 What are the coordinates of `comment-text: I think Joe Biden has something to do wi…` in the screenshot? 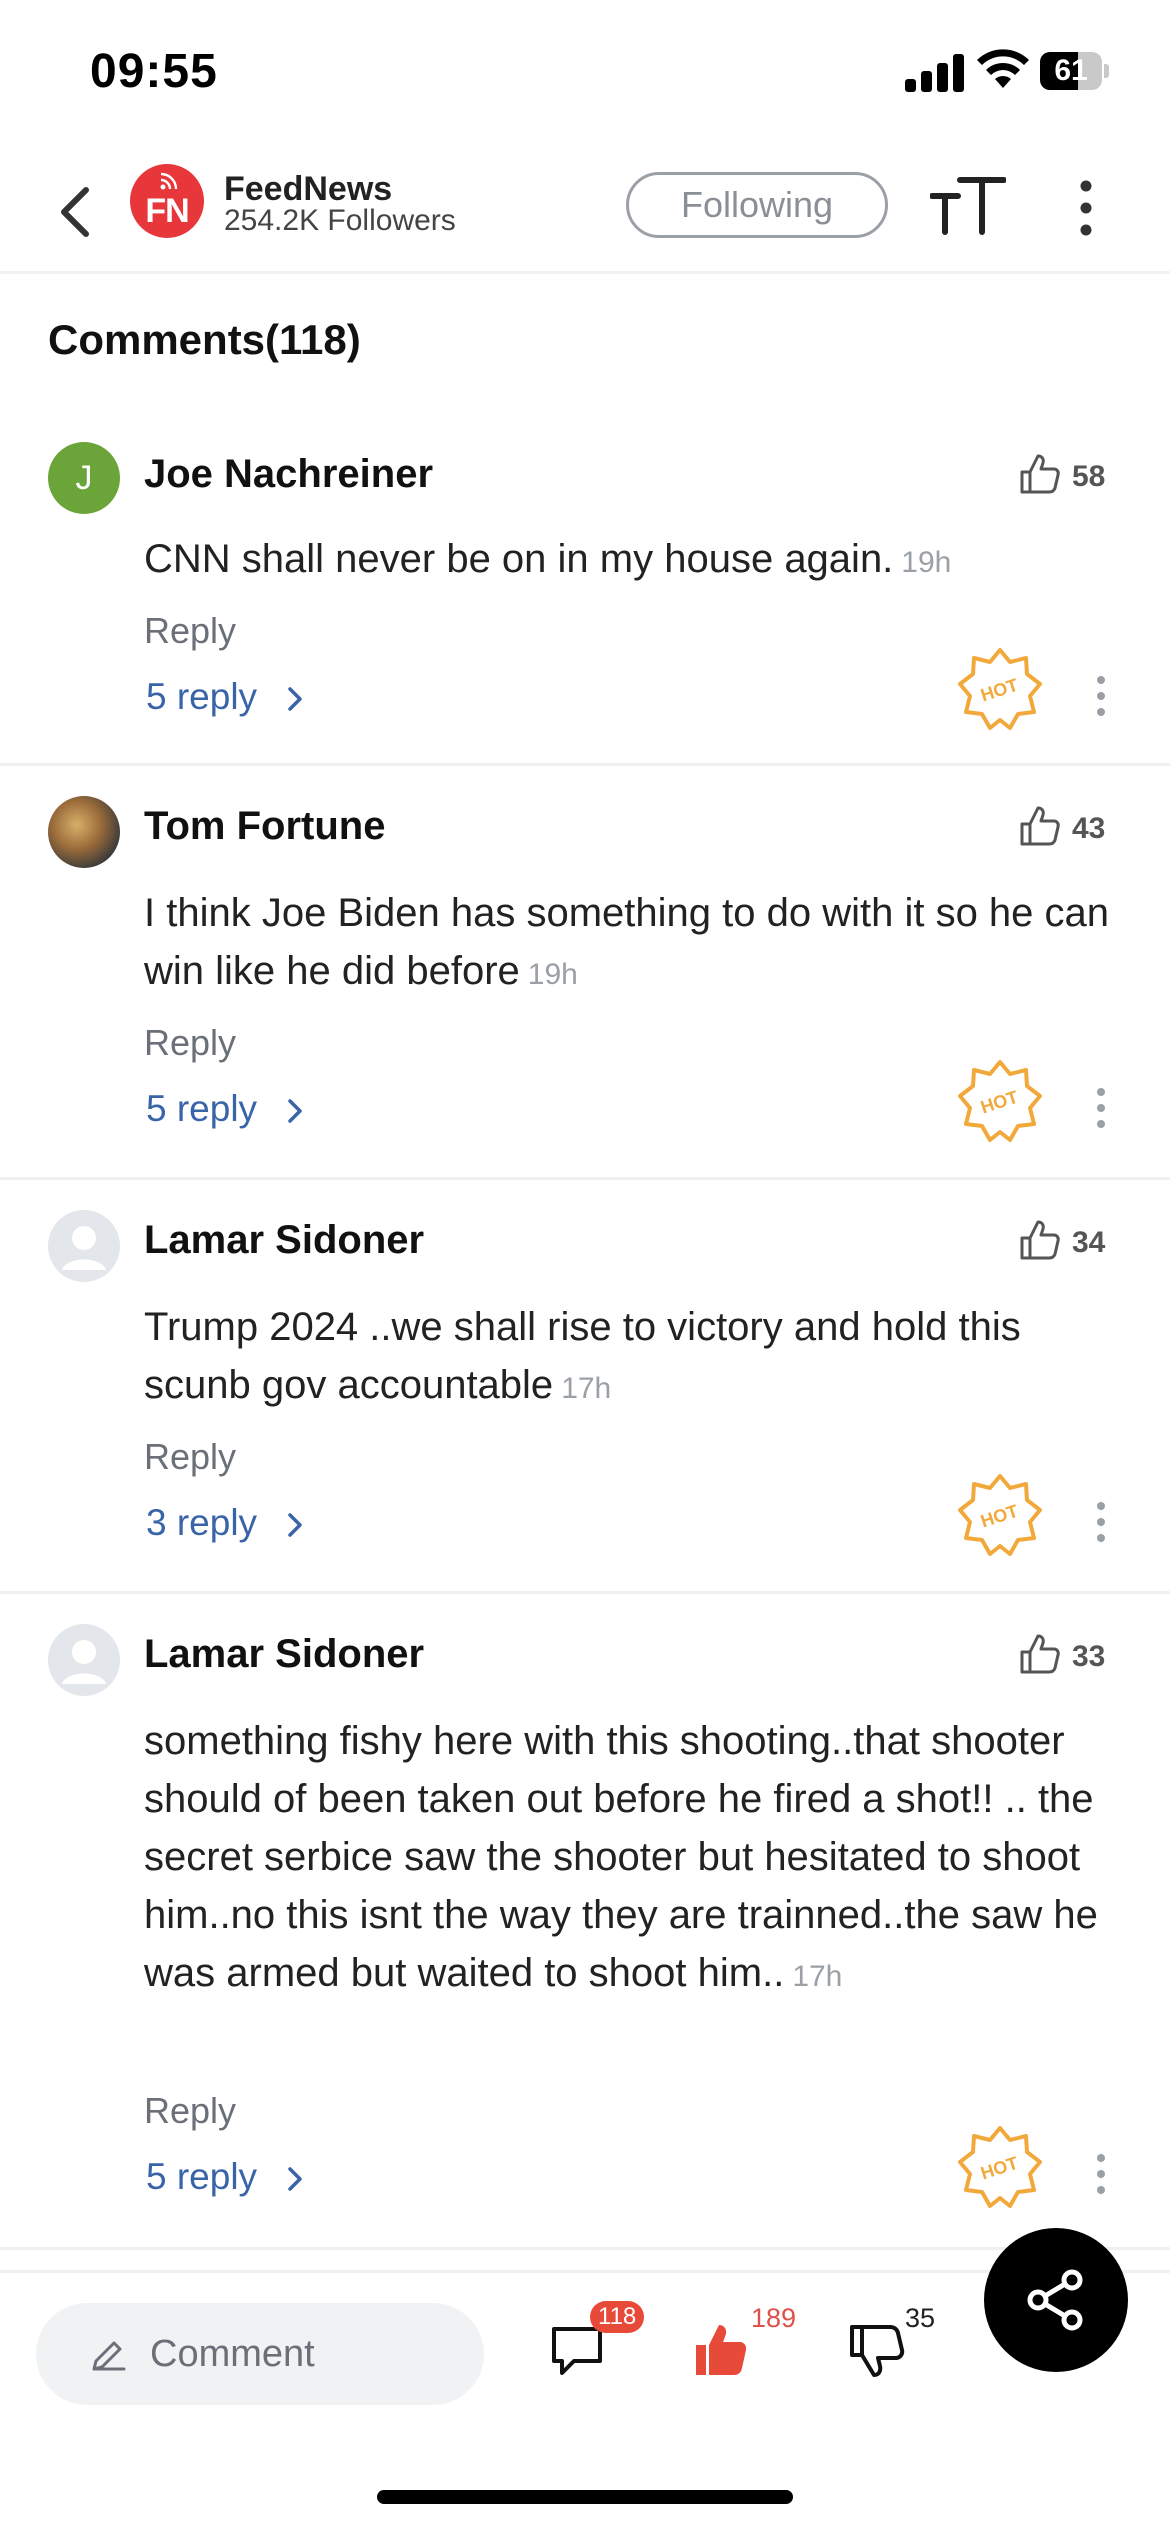 It's located at (639, 944).